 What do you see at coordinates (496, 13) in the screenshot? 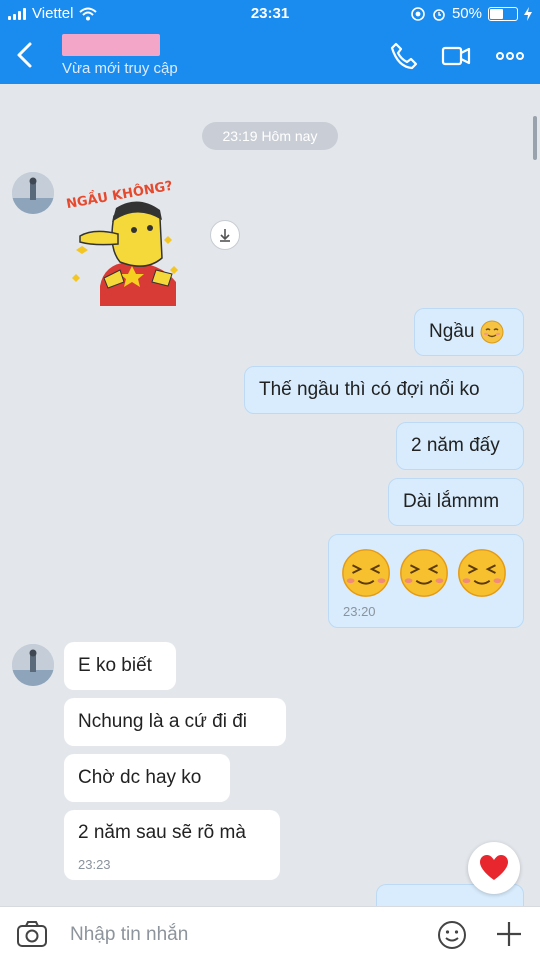
I see `battery-fill` at bounding box center [496, 13].